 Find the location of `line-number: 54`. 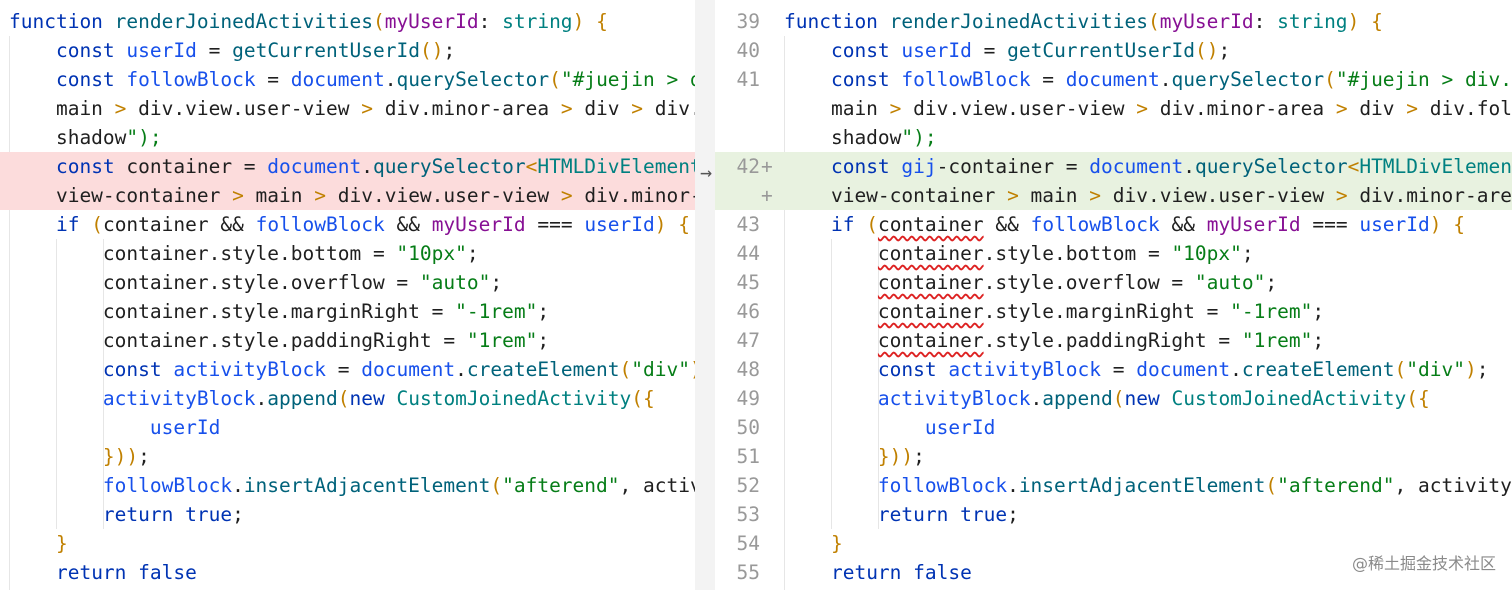

line-number: 54 is located at coordinates (748, 543).